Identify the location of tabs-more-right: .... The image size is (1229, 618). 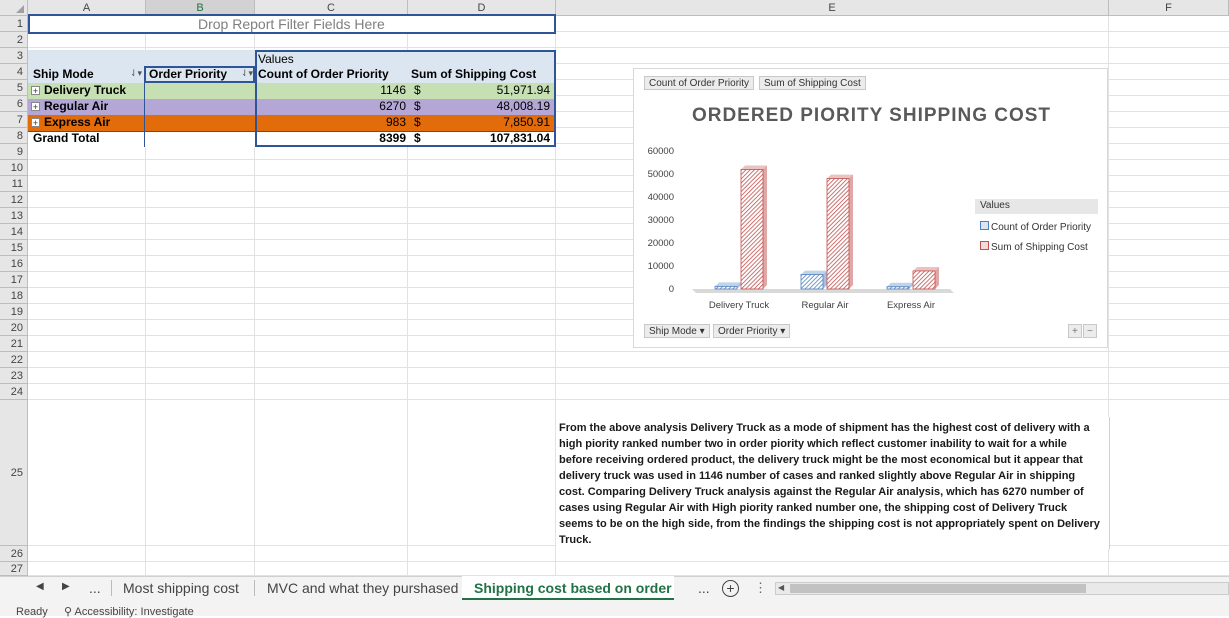
(704, 588).